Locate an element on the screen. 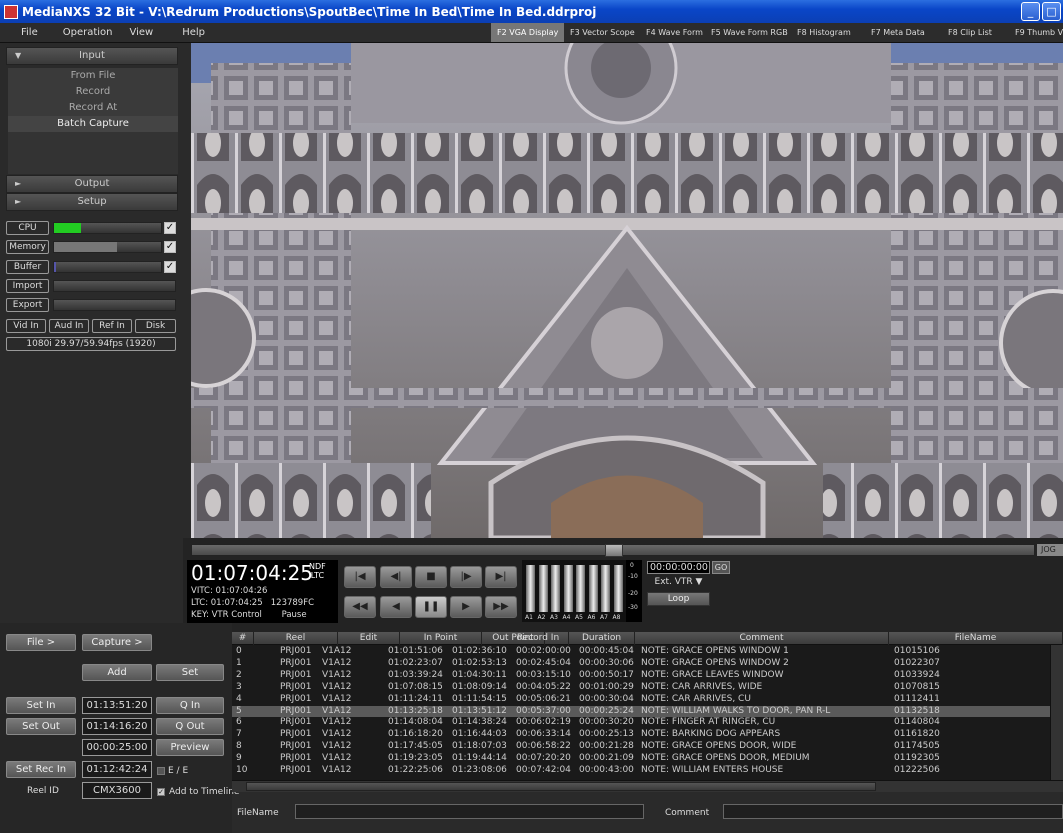 Image resolution: width=1063 pixels, height=833 pixels. rec-in-timecode-field: 01:12:42:24 is located at coordinates (117, 769).